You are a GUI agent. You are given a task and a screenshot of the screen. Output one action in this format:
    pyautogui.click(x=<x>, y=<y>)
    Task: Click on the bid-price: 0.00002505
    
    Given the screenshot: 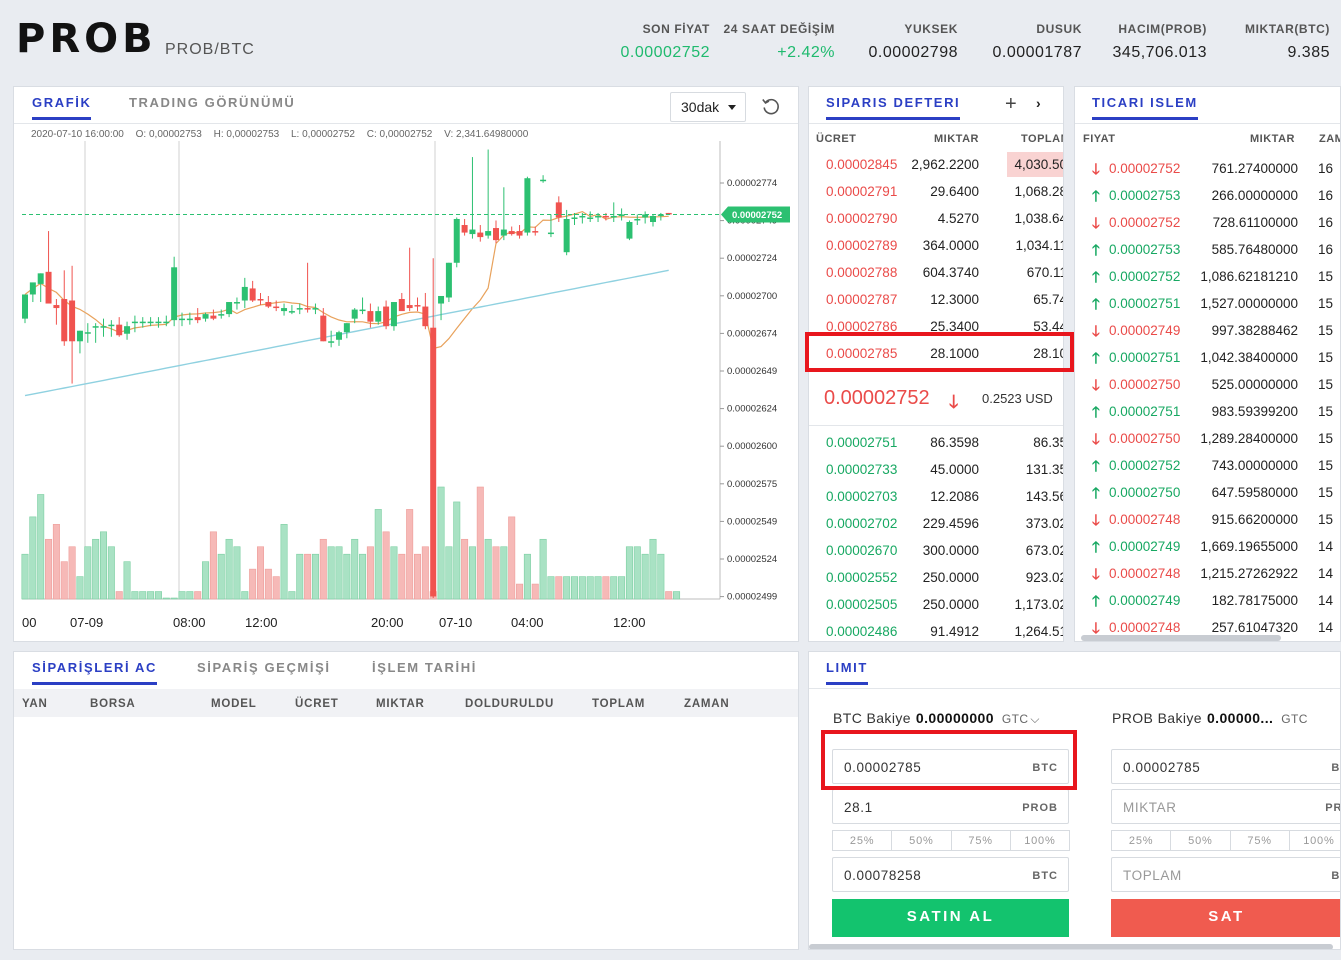 What is the action you would take?
    pyautogui.click(x=862, y=604)
    